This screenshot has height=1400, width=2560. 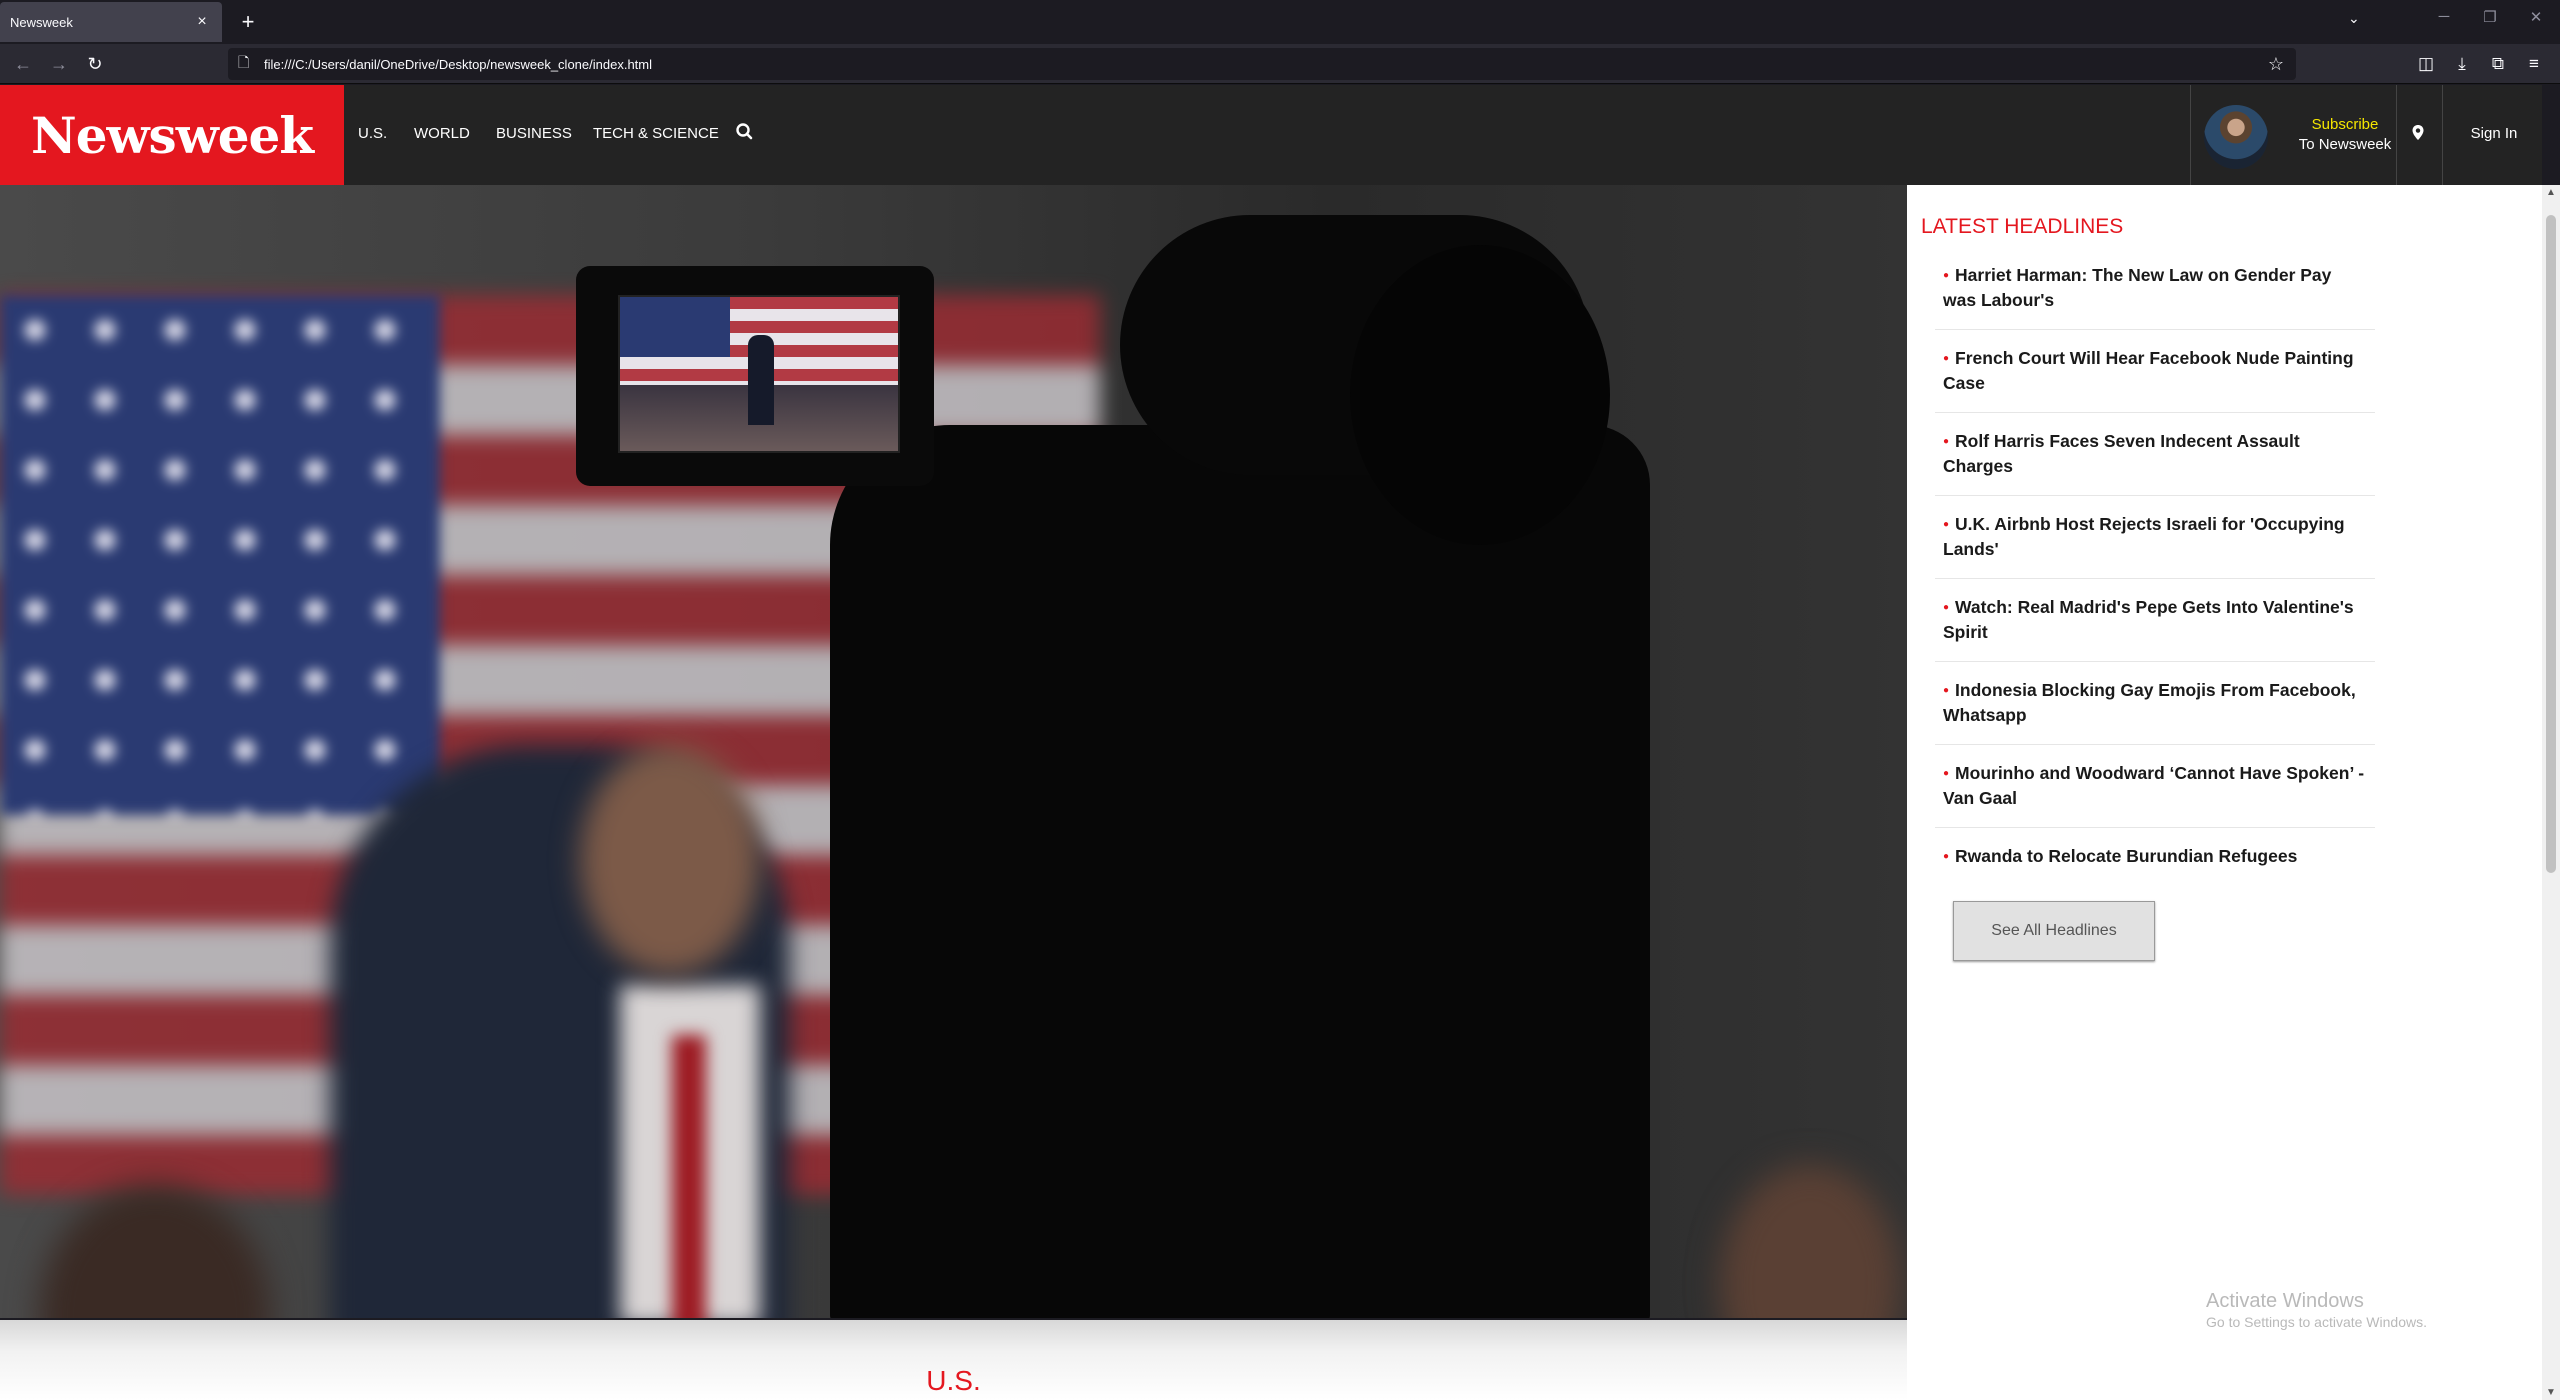 I want to click on newsweek-logo: Newsweek, so click(x=172, y=135).